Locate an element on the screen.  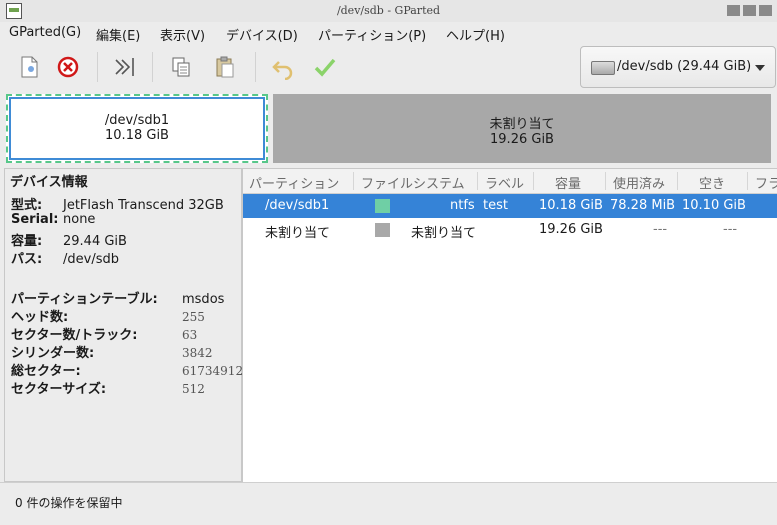
info-model: 型式: JetFlash Transcend 32GB is located at coordinates (117, 205).